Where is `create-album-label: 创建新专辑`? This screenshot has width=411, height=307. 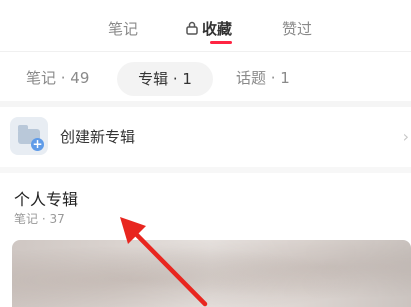 create-album-label: 创建新专辑 is located at coordinates (98, 137).